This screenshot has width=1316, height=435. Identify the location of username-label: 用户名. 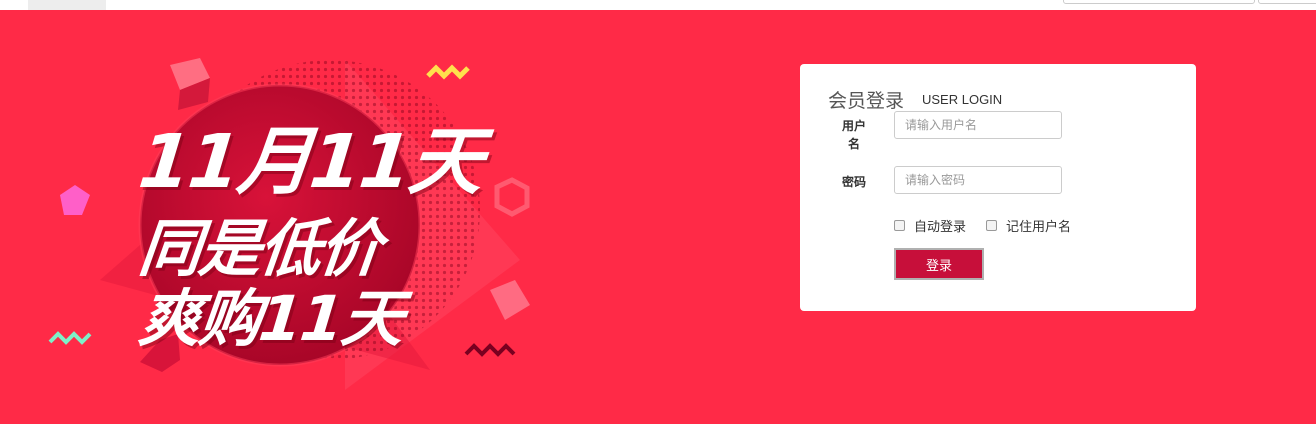
(853, 135).